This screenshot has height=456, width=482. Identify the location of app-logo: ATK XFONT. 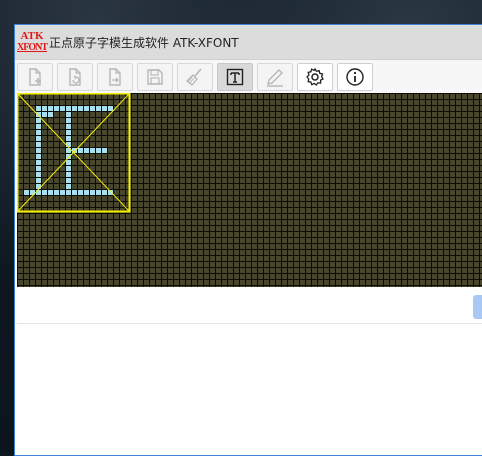
(32, 42).